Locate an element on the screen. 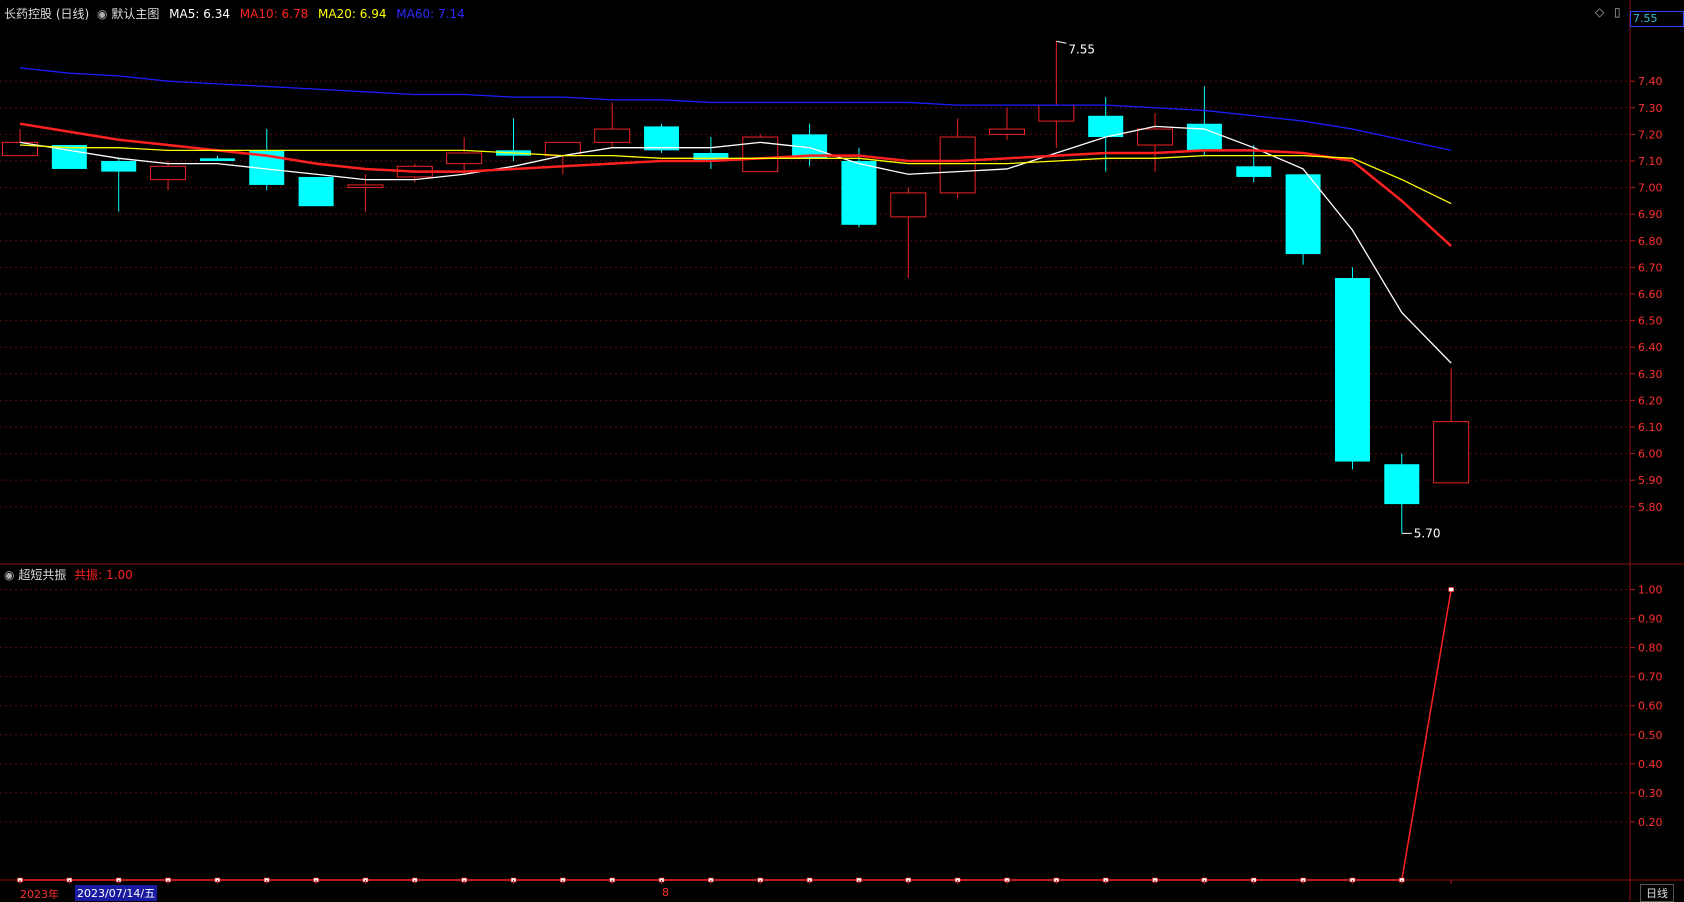  y-tick-label: 7.10 is located at coordinates (1650, 161).